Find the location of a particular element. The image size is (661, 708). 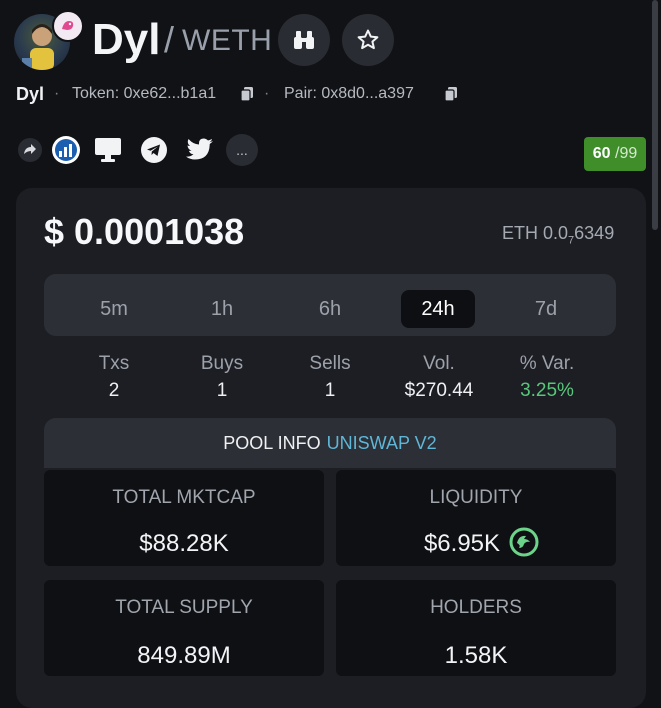

stat-label-buys: Buys is located at coordinates (222, 363).